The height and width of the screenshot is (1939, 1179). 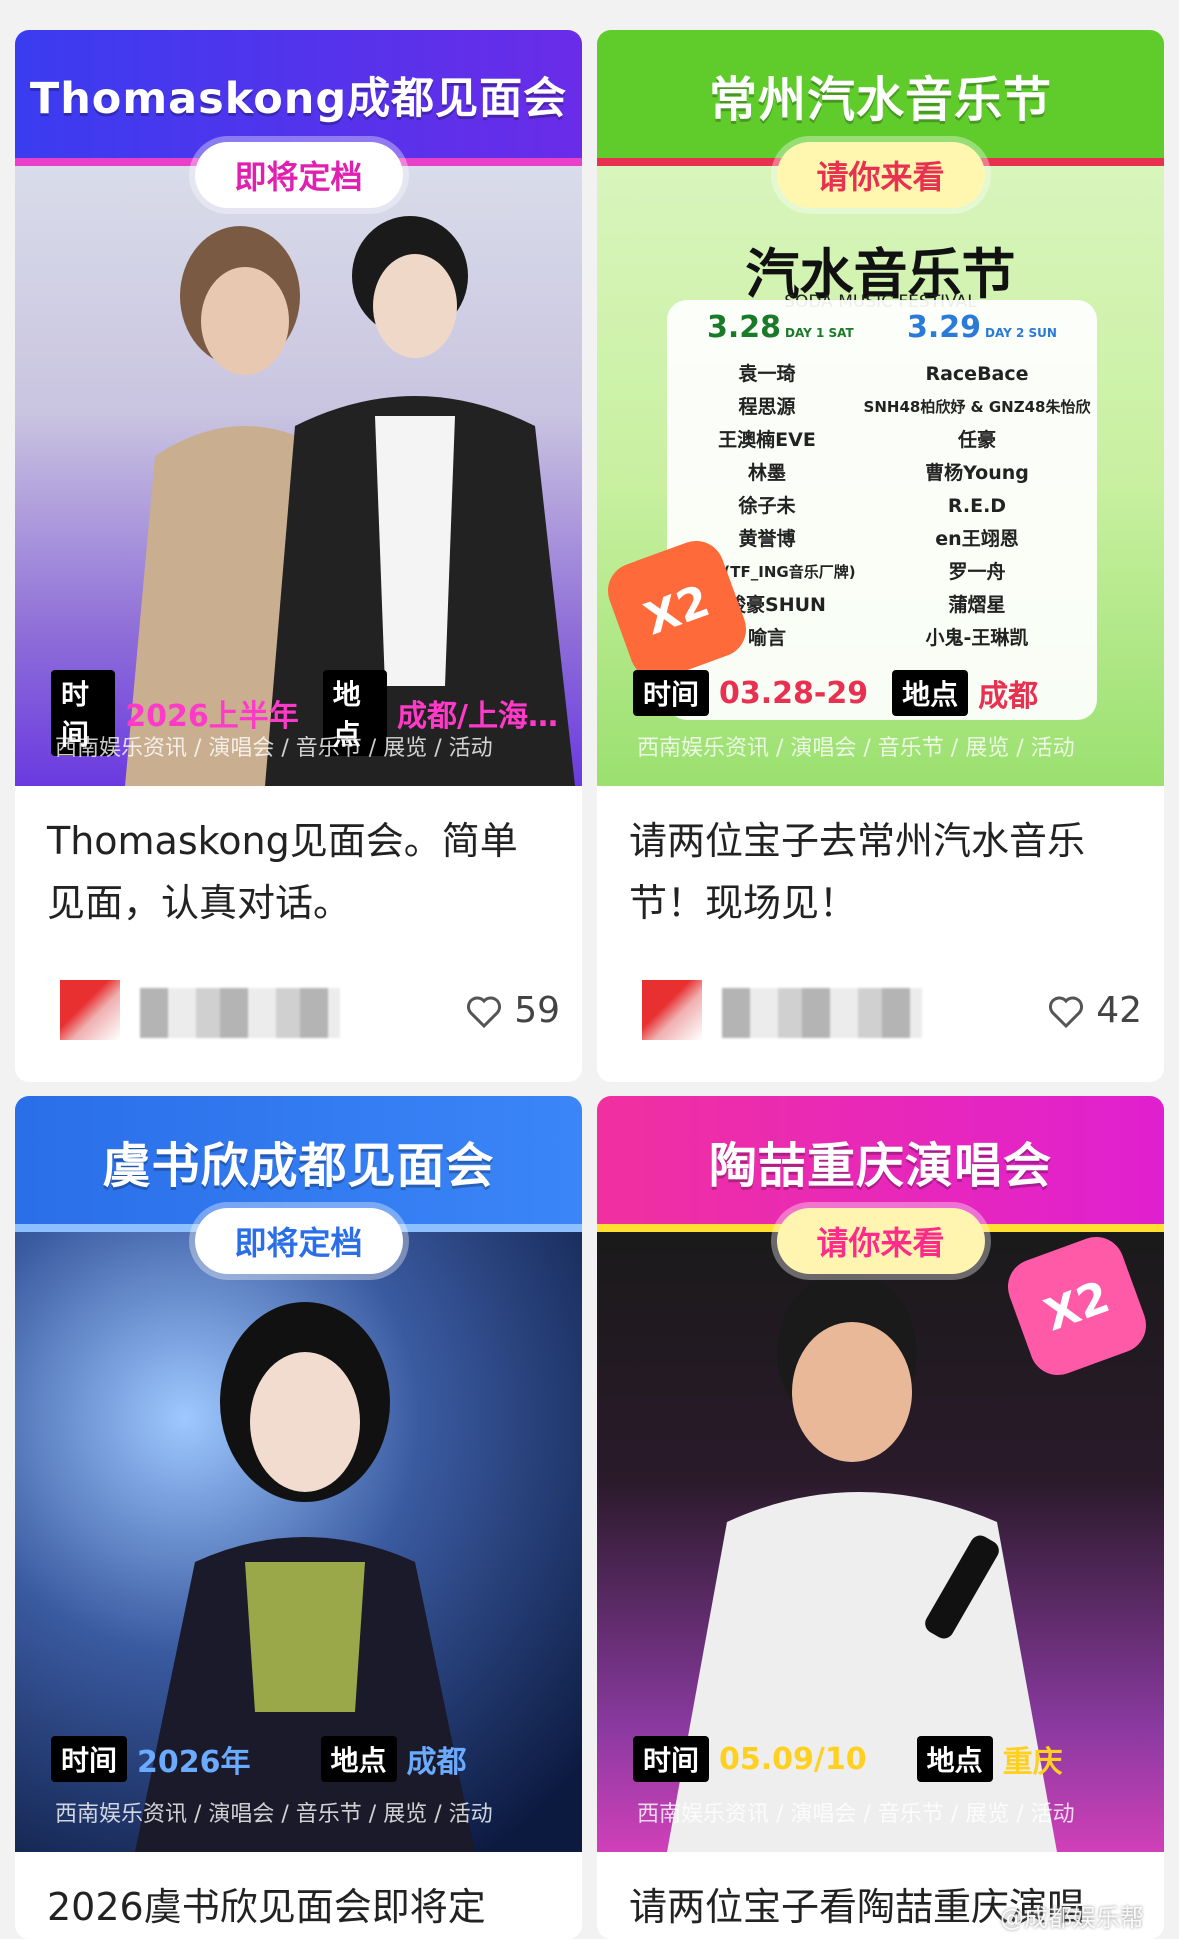 I want to click on card-meta: 59, so click(x=310, y=1015).